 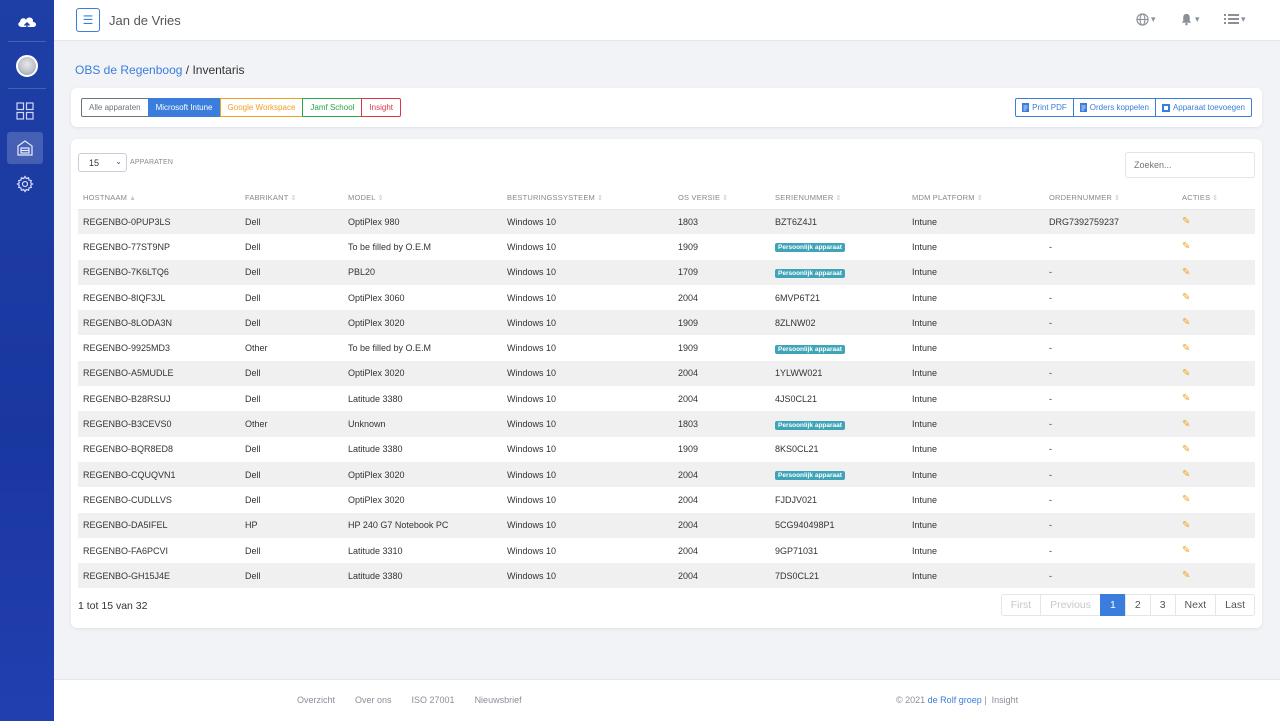 What do you see at coordinates (291, 198) in the screenshot?
I see `column-header: FABRIKANT ⇕` at bounding box center [291, 198].